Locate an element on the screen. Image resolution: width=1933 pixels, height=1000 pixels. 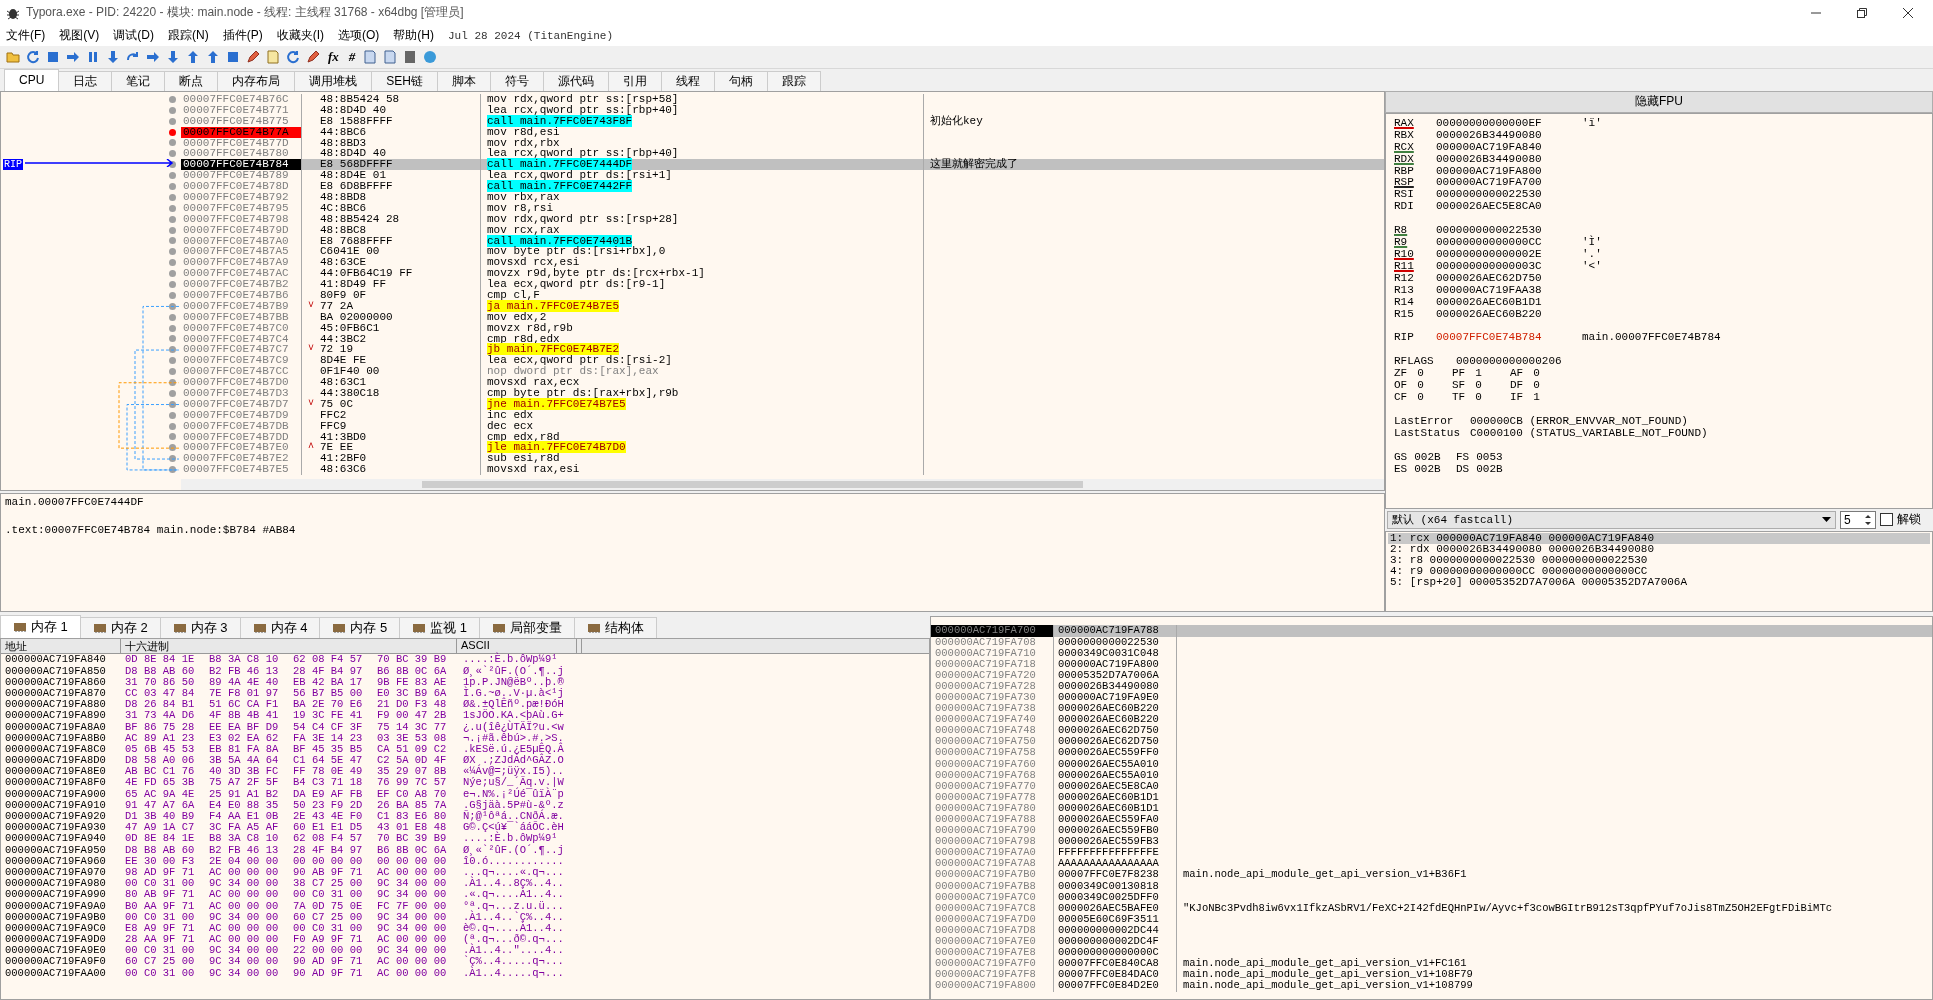
register-value: 00007FFC0E74B784 is located at coordinates (1509, 338).